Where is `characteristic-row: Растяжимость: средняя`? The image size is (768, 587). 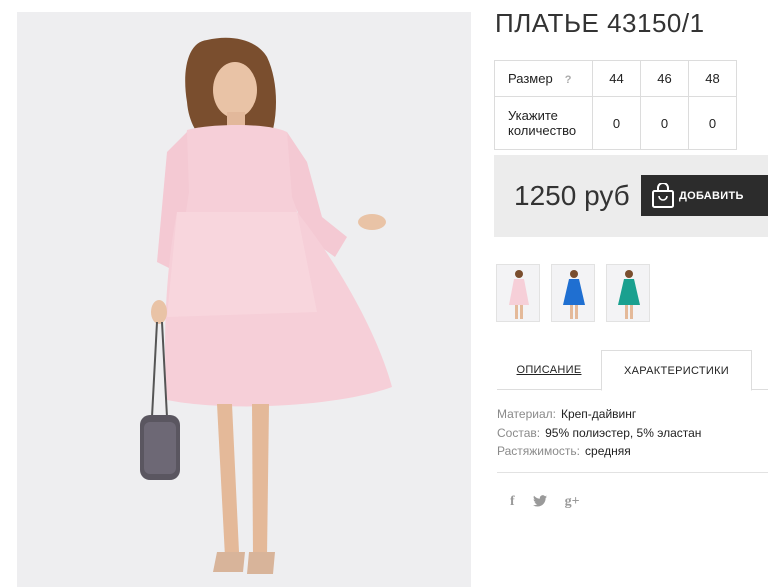
characteristic-row: Растяжимость: средняя is located at coordinates (599, 451).